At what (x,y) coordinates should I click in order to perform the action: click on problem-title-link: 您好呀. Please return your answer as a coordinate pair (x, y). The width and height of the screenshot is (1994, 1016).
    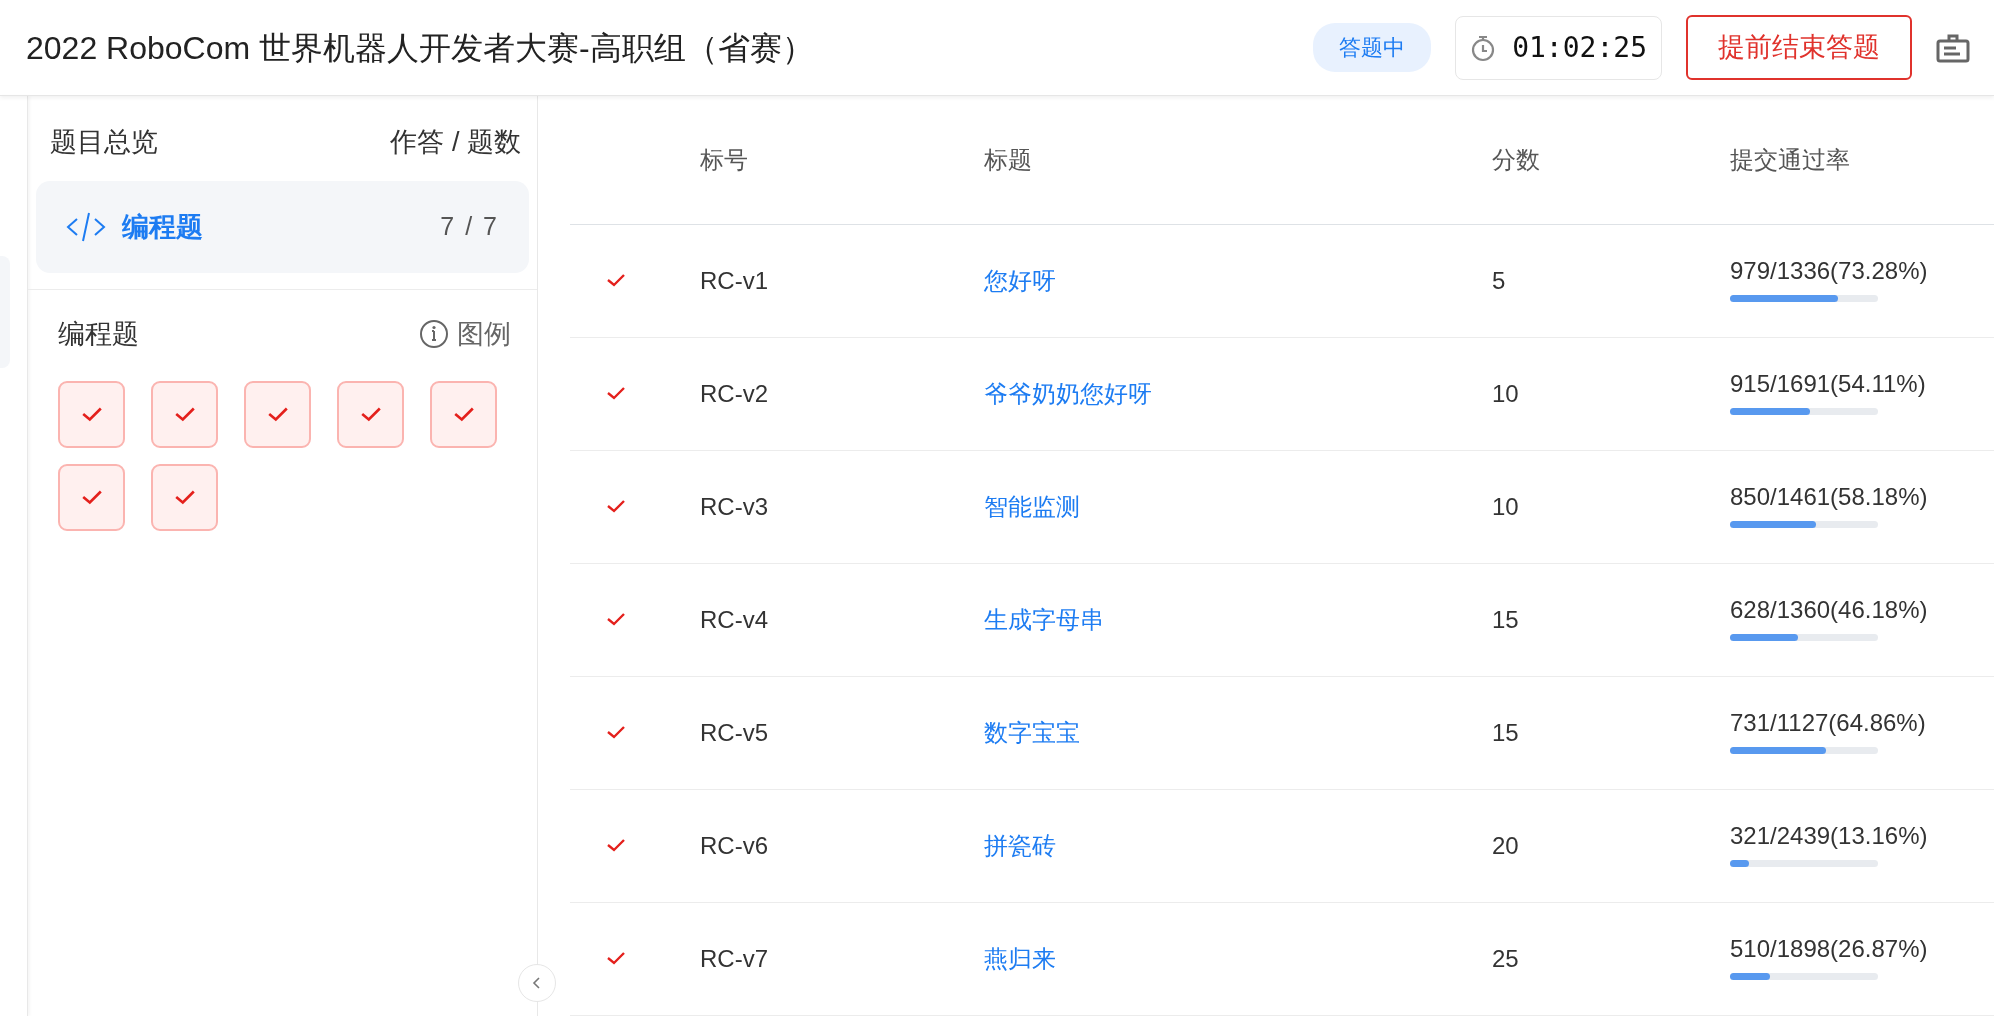
    Looking at the image, I should click on (1020, 280).